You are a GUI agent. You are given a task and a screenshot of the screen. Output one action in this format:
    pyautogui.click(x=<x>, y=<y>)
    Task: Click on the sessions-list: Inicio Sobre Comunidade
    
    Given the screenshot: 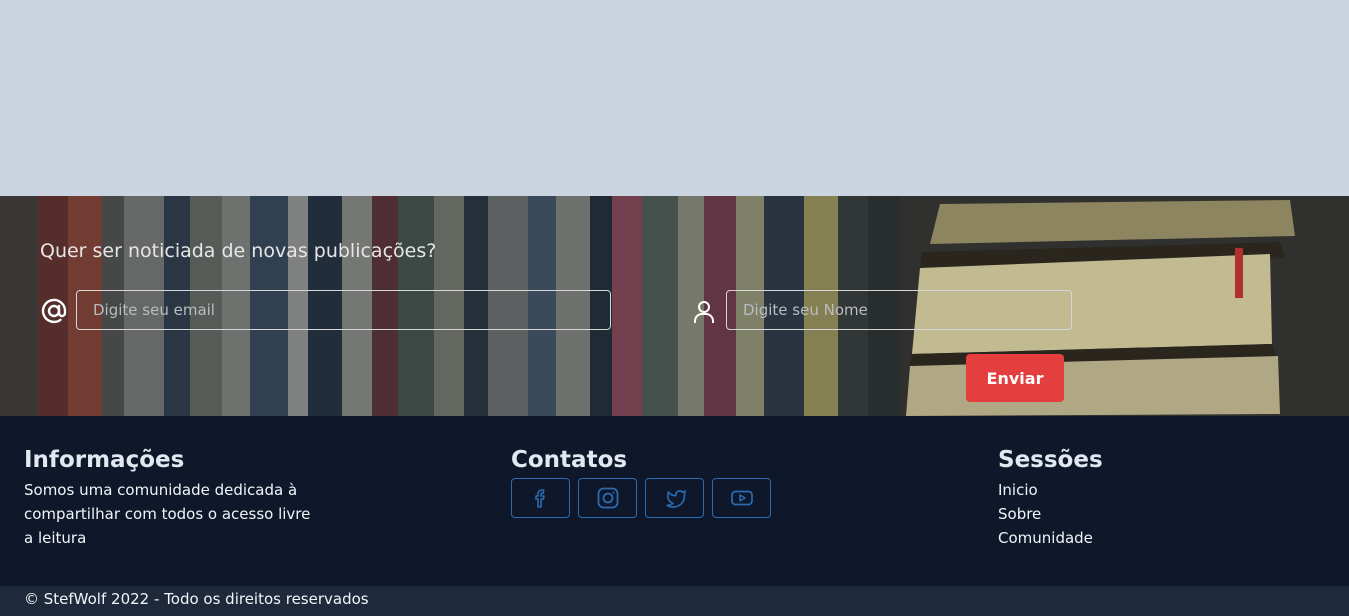 What is the action you would take?
    pyautogui.click(x=1050, y=514)
    